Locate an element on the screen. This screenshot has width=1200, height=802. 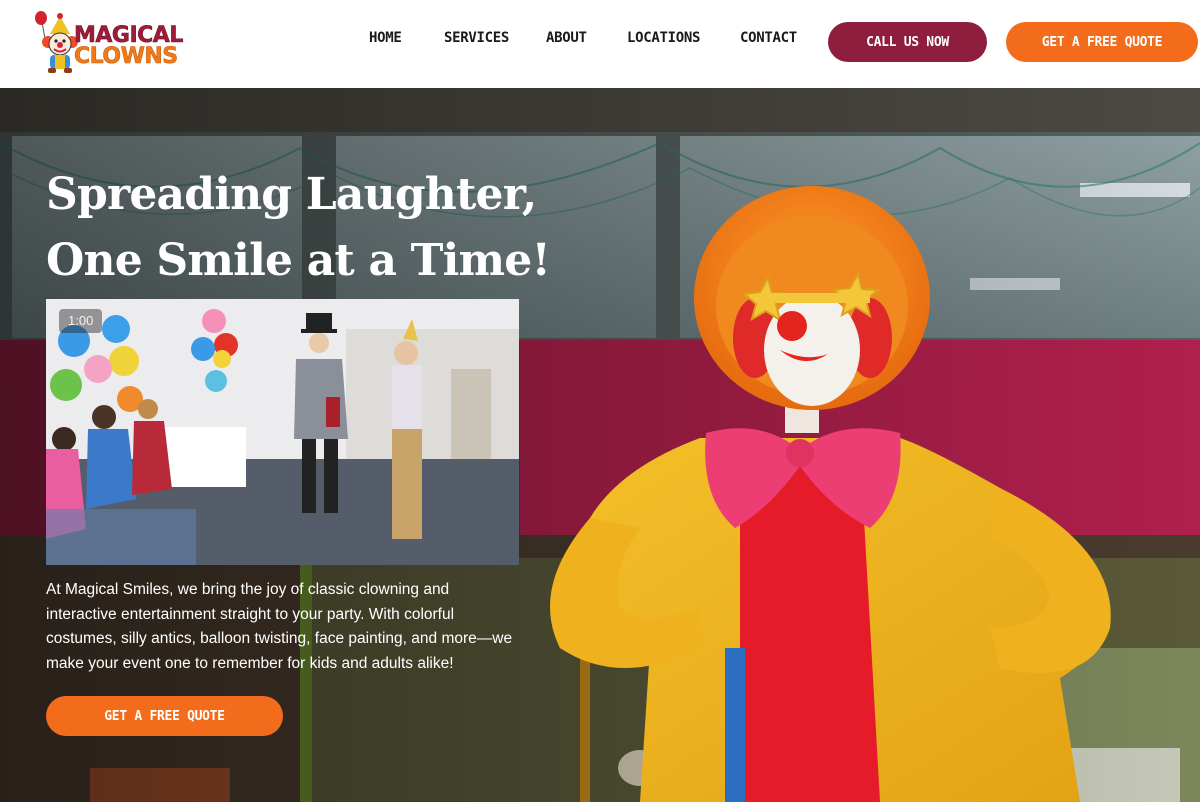
video-thumbnail-image is located at coordinates (282, 432).